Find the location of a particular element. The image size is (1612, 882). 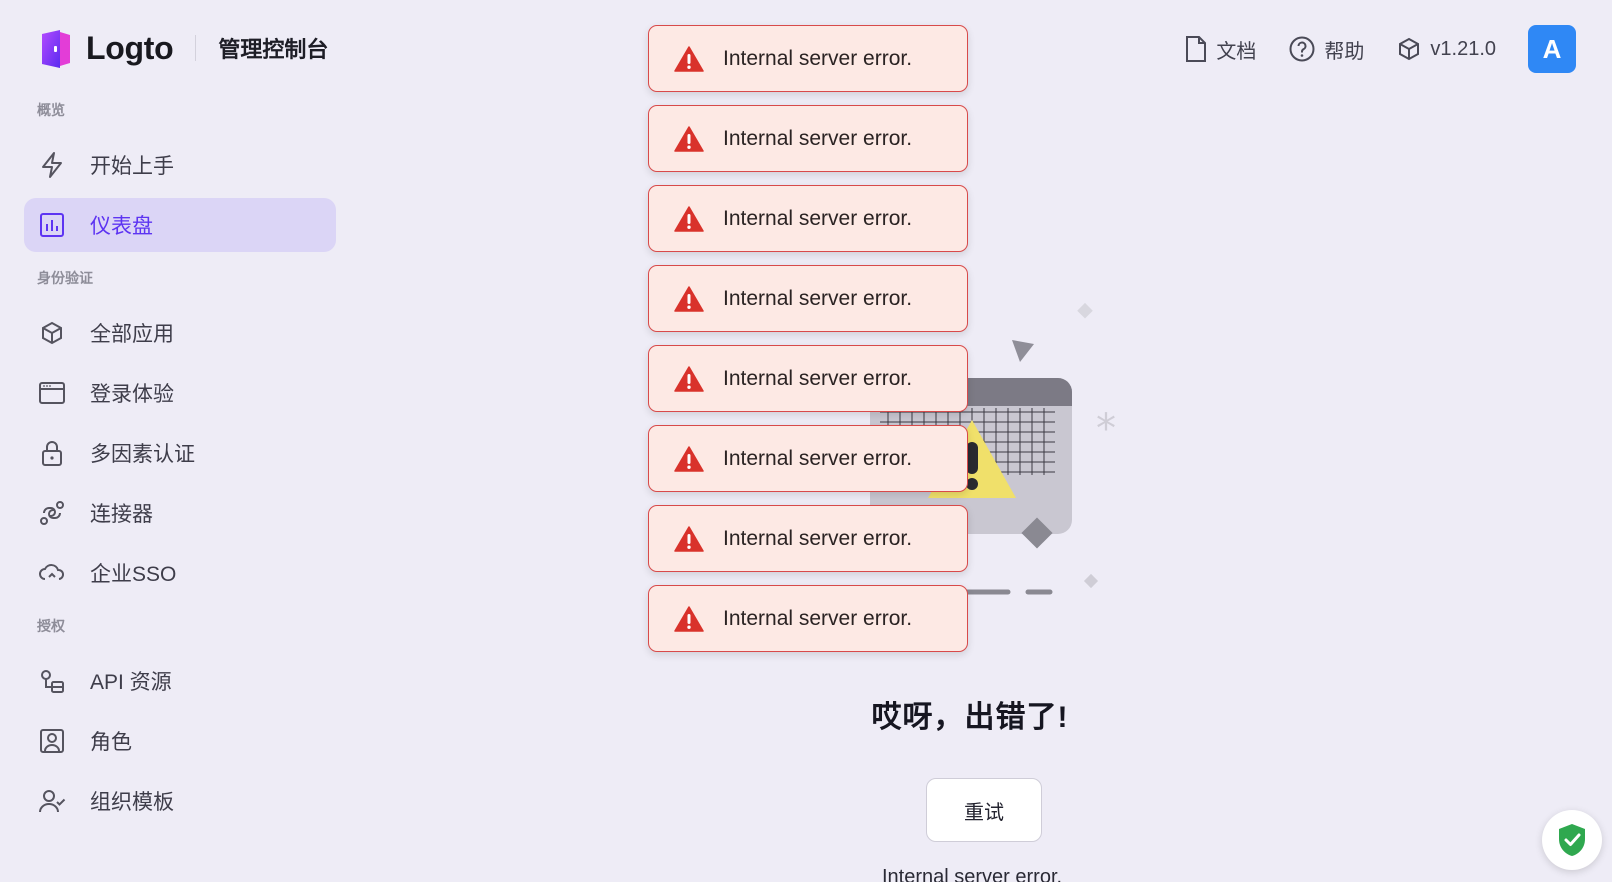

sidebar-item-sign-in-experience: 登录体验 is located at coordinates (180, 393).